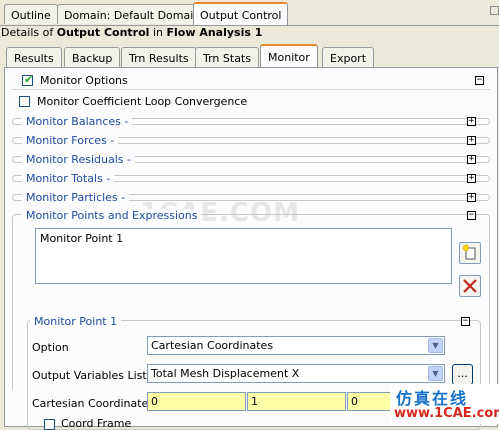 Image resolution: width=499 pixels, height=430 pixels. Describe the element at coordinates (444, 404) in the screenshot. I see `brand-logo: 仿真在线 www.1CAE.com` at that location.